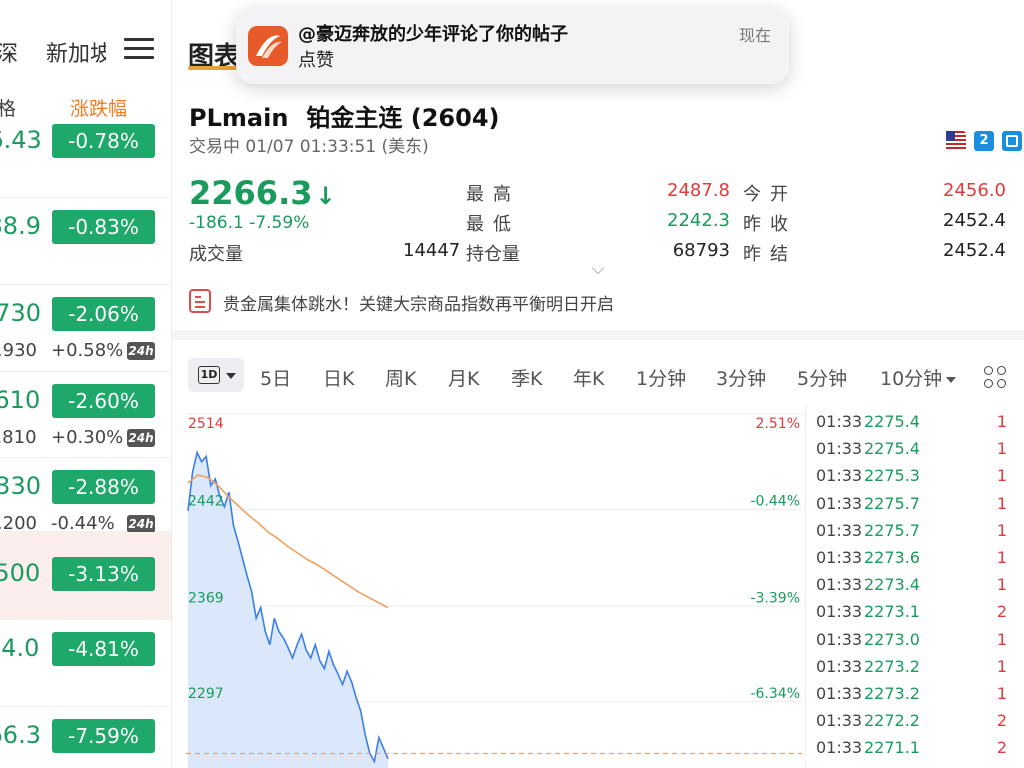 The width and height of the screenshot is (1024, 768). What do you see at coordinates (775, 598) in the screenshot?
I see `y-axis-percent-label: -3.39%` at bounding box center [775, 598].